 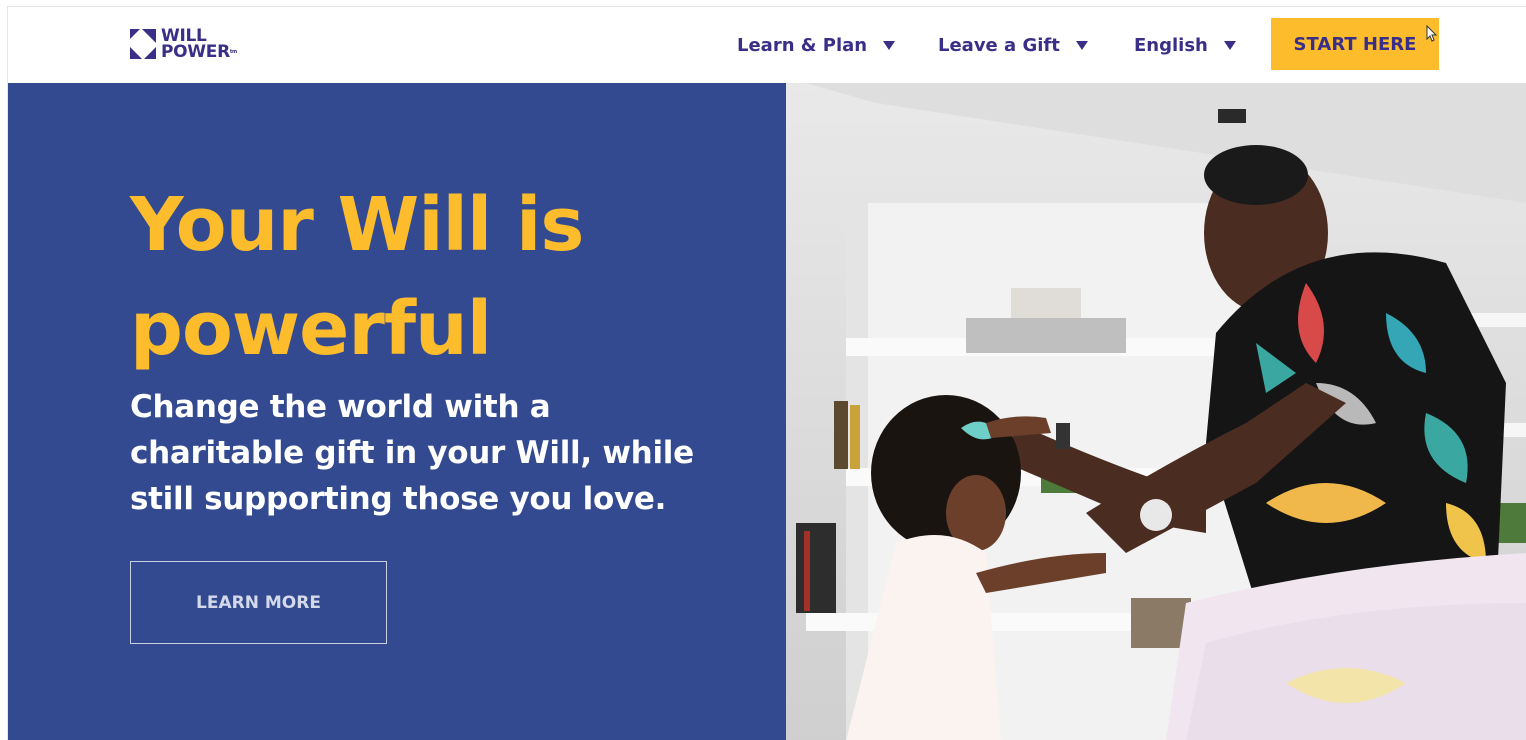 I want to click on nav-language: English, so click(x=1185, y=45).